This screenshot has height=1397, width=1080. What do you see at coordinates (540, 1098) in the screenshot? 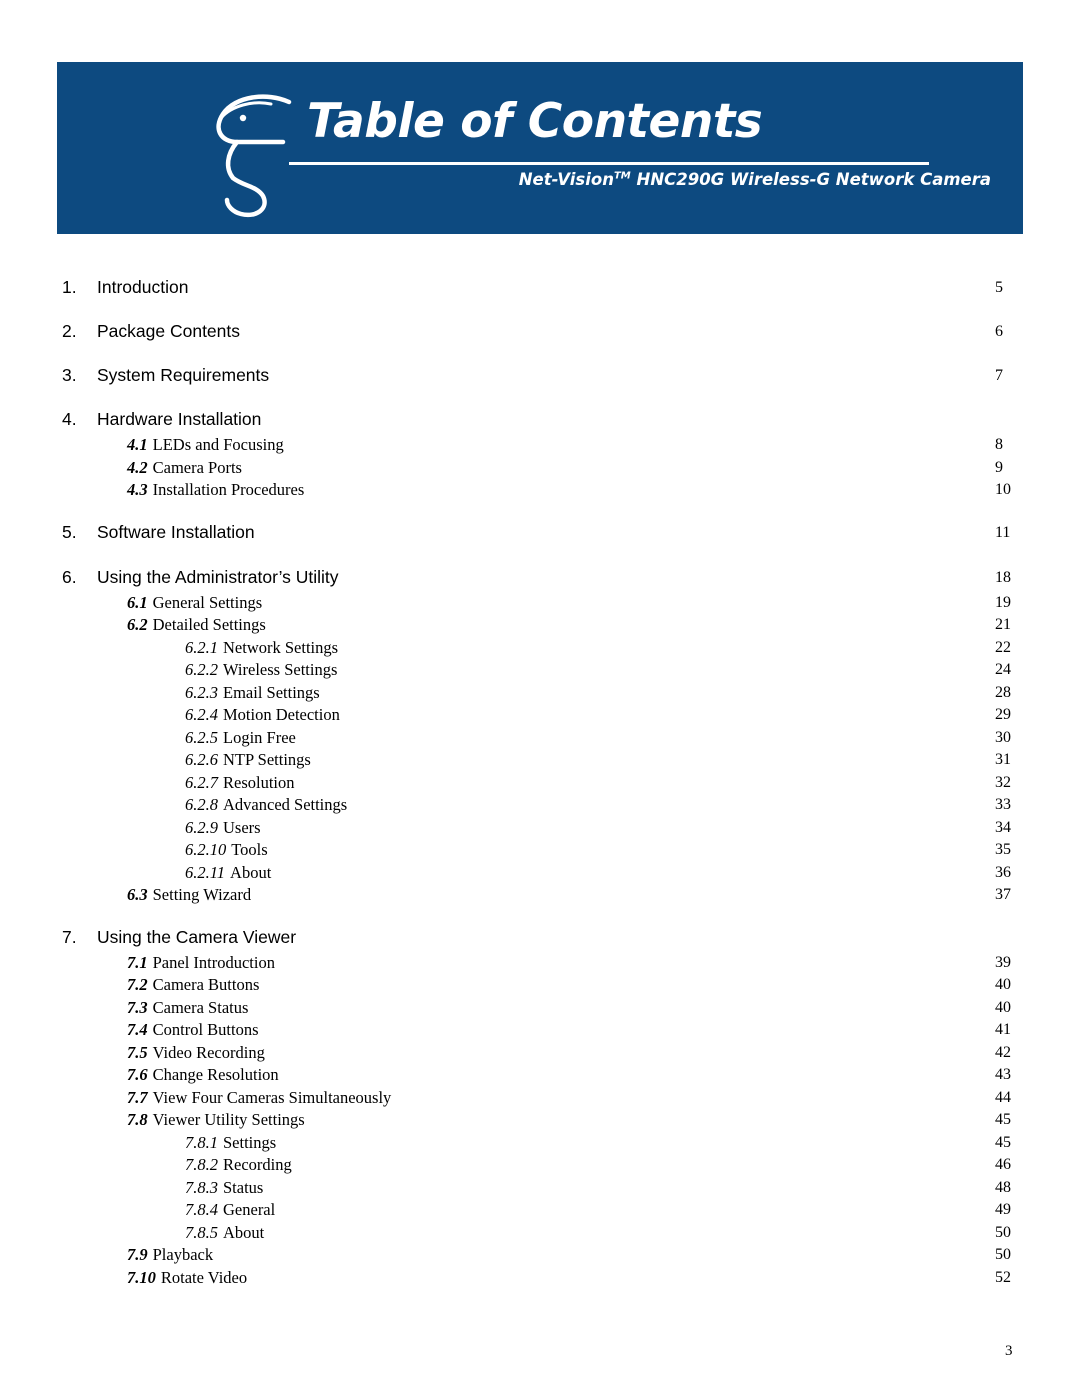
I see `toc-entry: 7.7 View Four Cameras Simultaneously 44` at bounding box center [540, 1098].